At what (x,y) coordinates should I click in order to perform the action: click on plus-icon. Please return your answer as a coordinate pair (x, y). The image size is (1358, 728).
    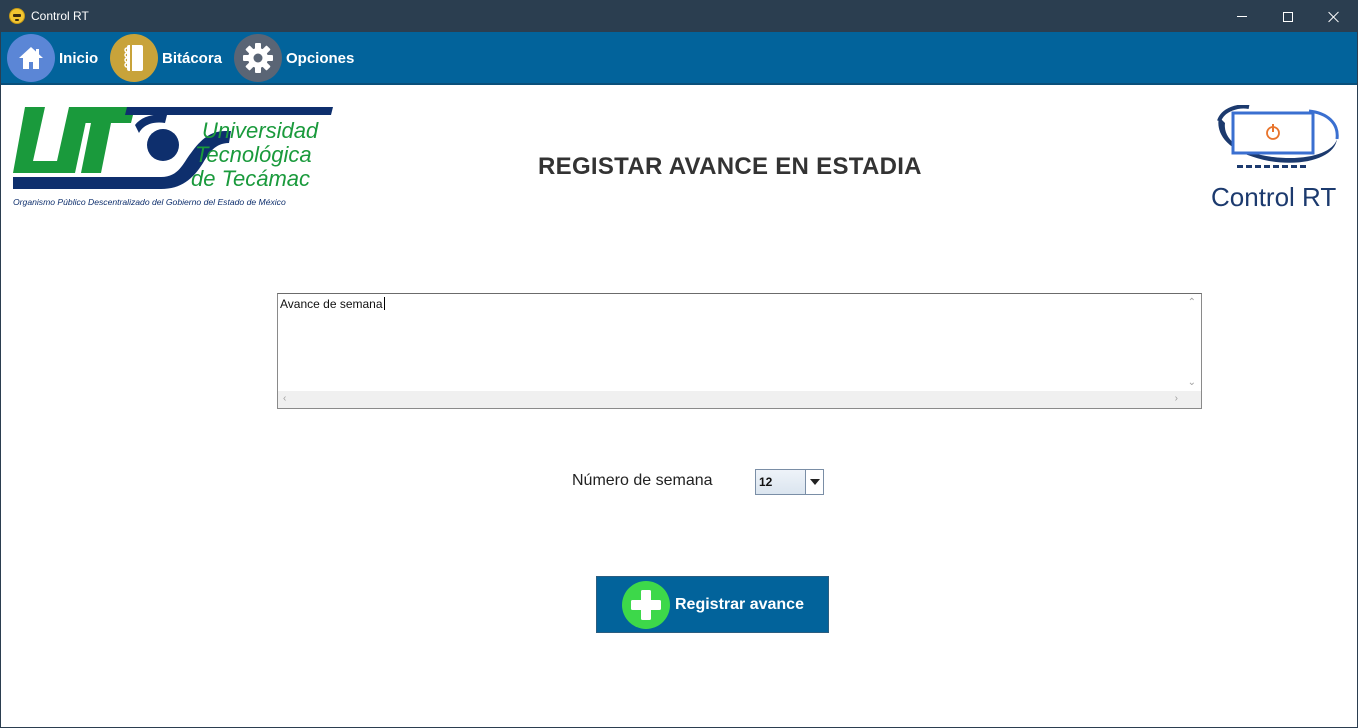
    Looking at the image, I should click on (646, 605).